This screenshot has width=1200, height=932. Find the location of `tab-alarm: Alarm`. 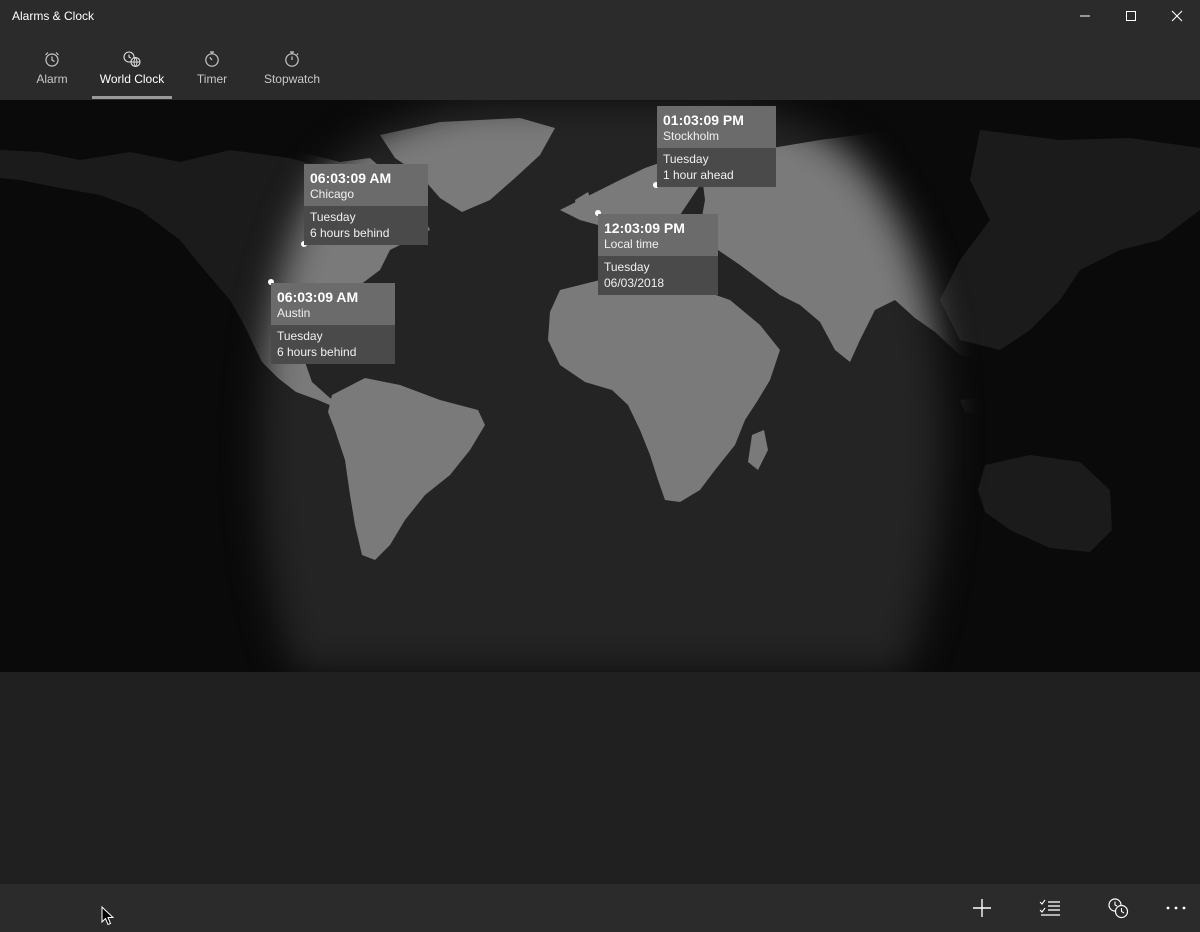

tab-alarm: Alarm is located at coordinates (52, 66).